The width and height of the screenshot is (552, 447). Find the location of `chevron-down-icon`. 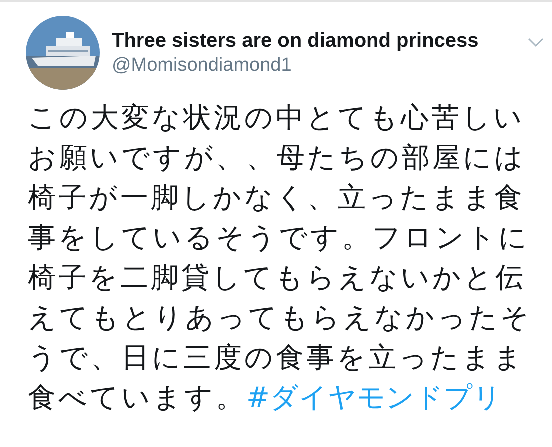

chevron-down-icon is located at coordinates (536, 43).